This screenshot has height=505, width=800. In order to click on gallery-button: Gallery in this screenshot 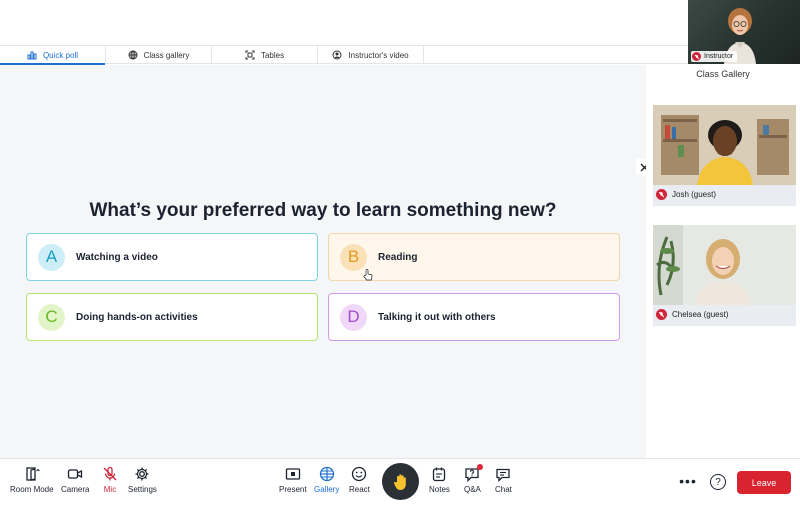, I will do `click(326, 480)`.